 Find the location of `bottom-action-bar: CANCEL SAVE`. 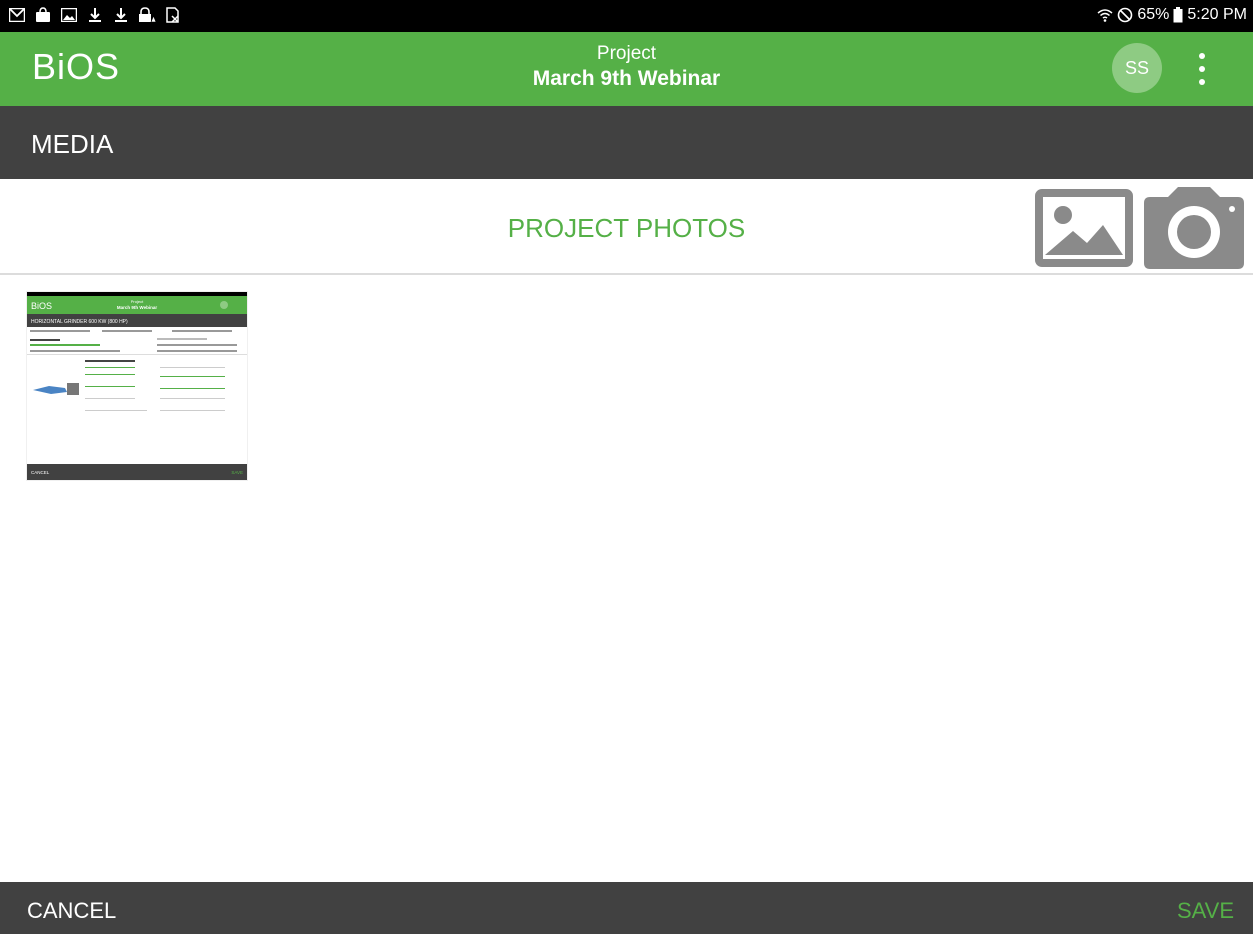

bottom-action-bar: CANCEL SAVE is located at coordinates (626, 908).